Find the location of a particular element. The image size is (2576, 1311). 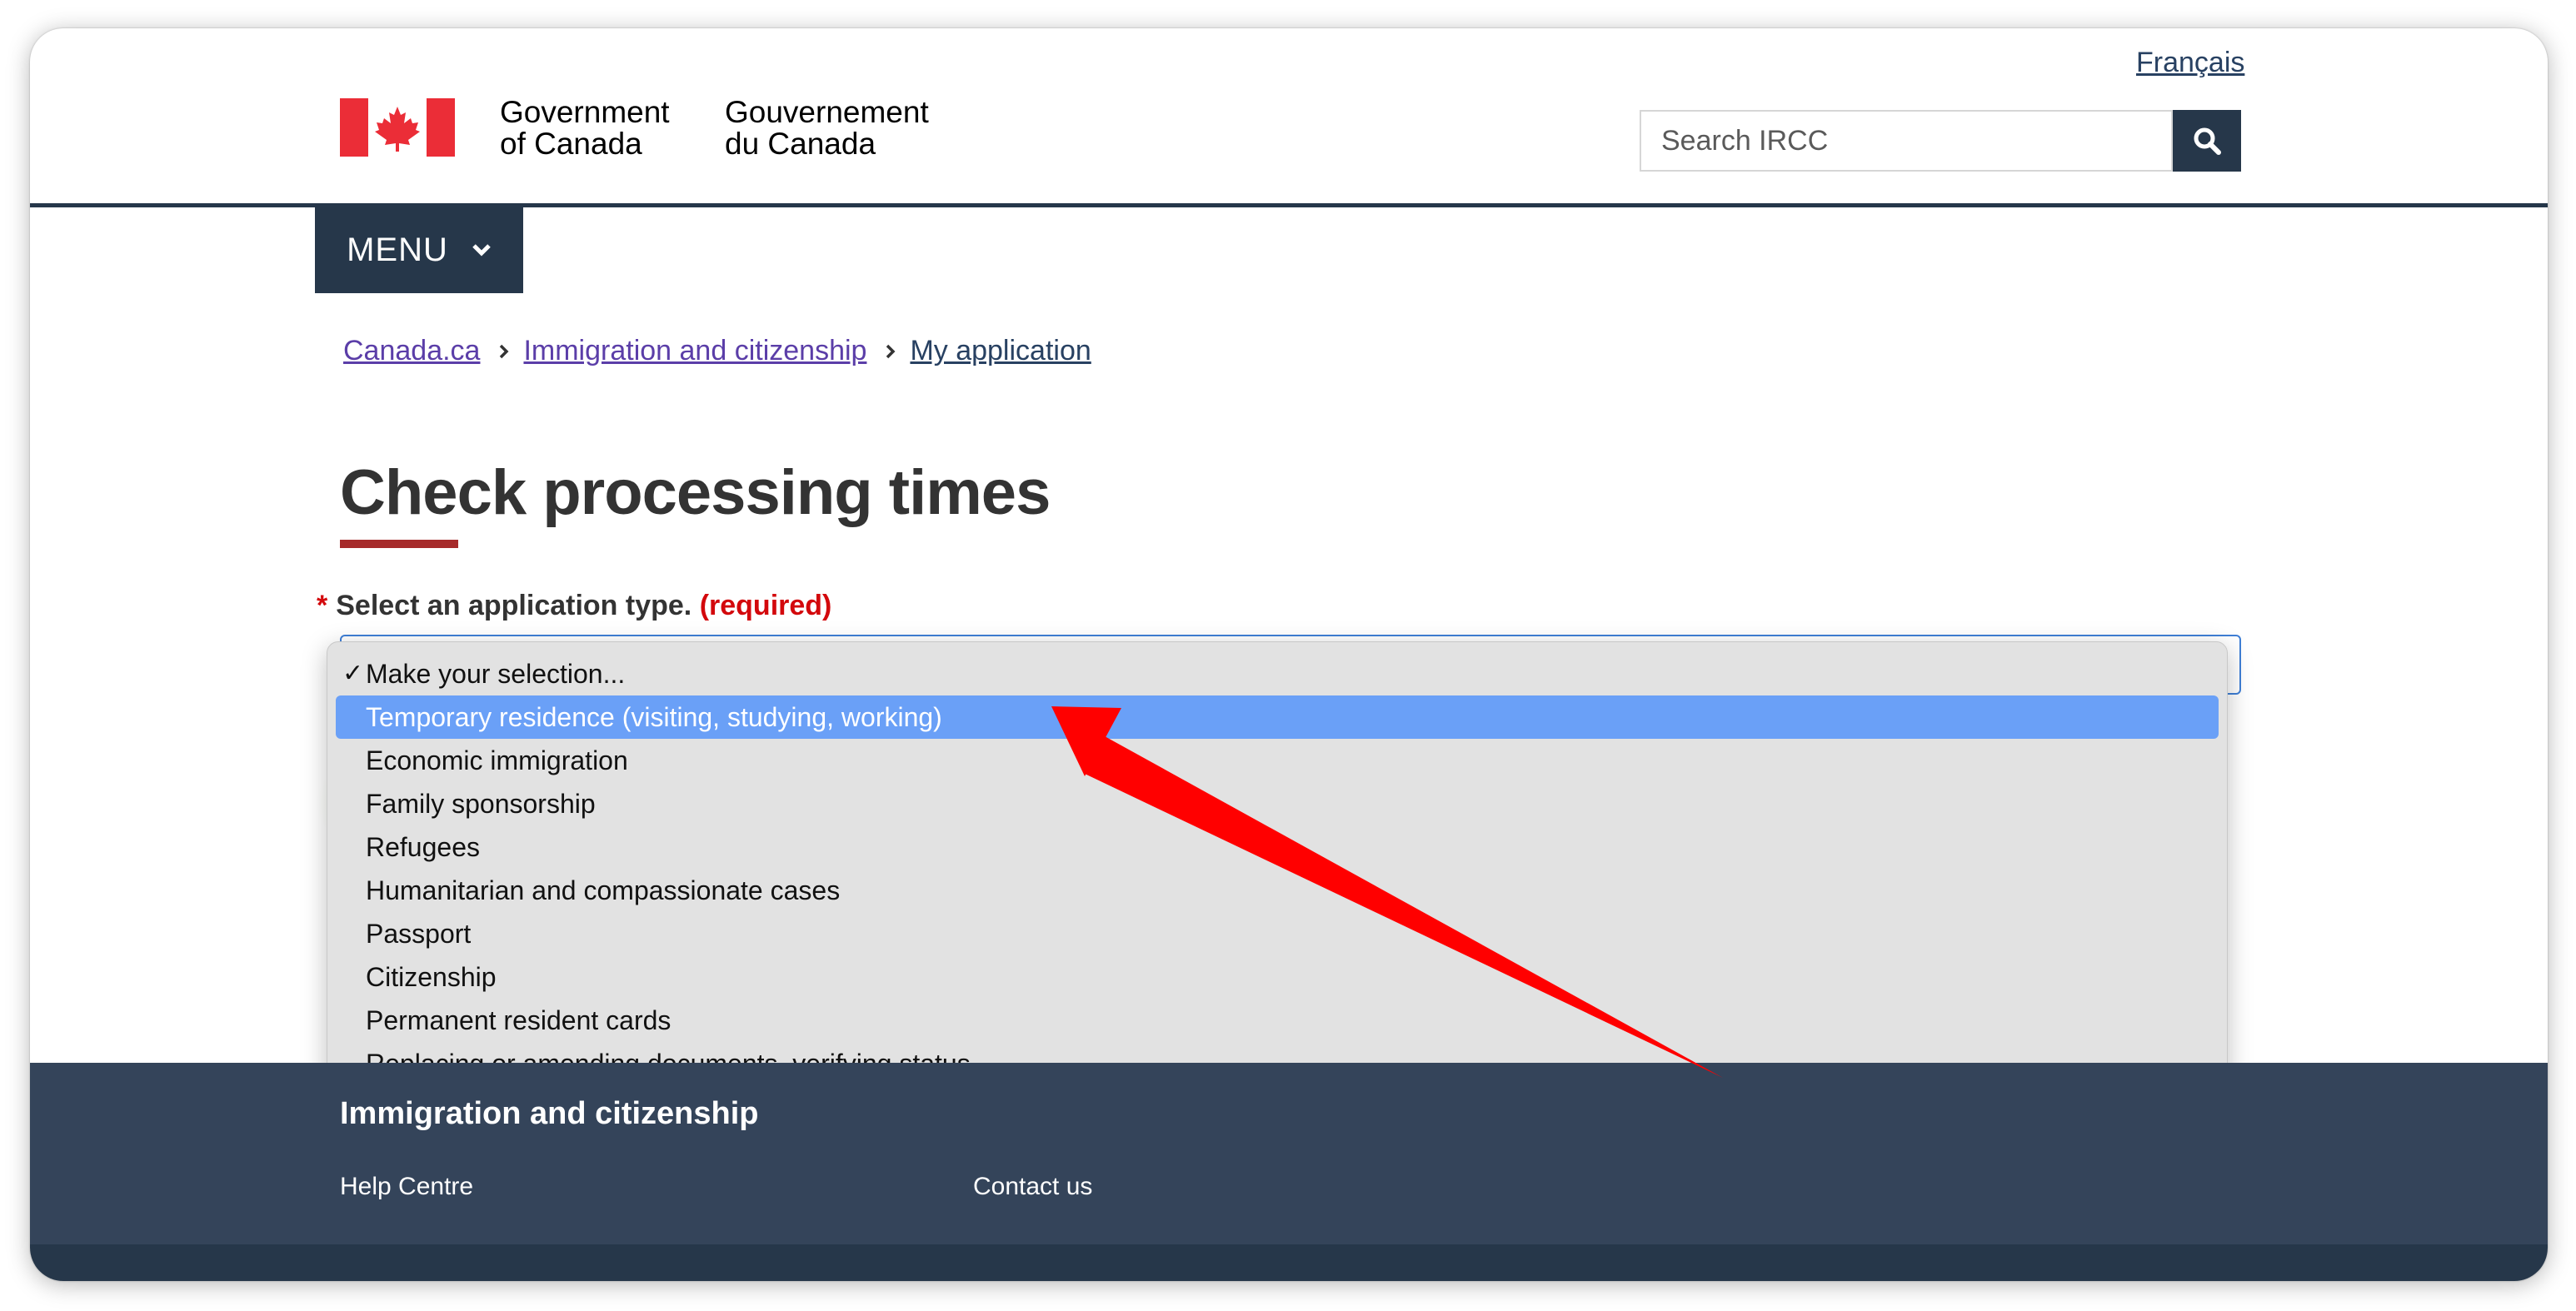

language-toggle-link: Français is located at coordinates (2190, 63).